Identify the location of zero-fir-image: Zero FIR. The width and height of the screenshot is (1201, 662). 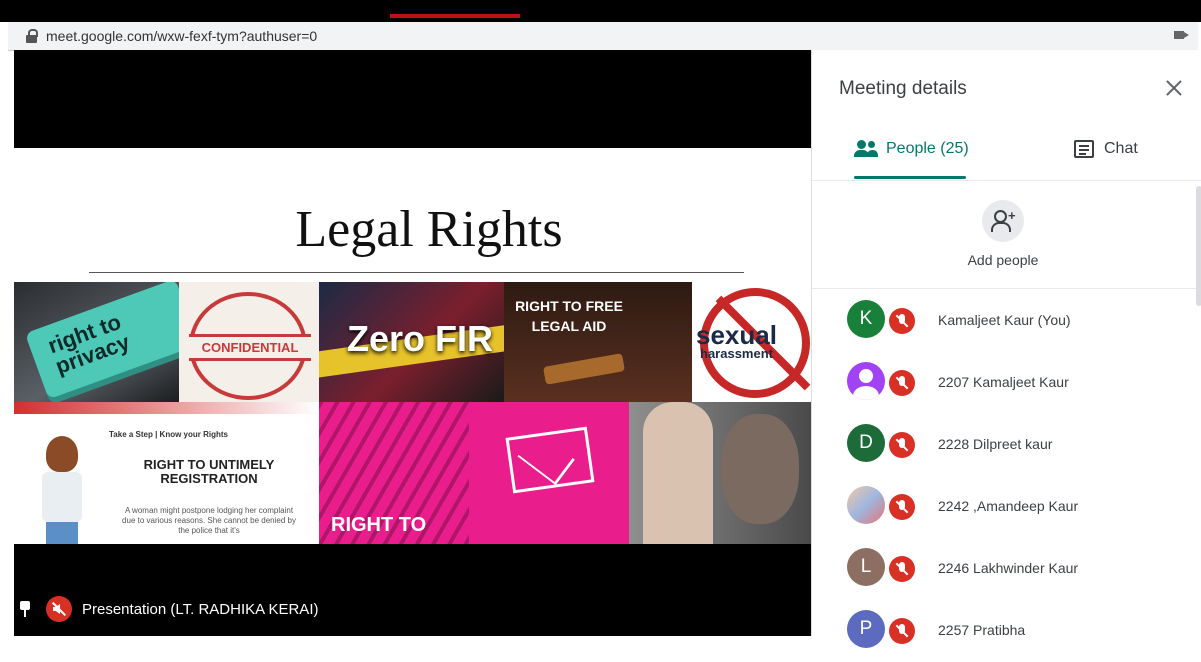
(411, 342).